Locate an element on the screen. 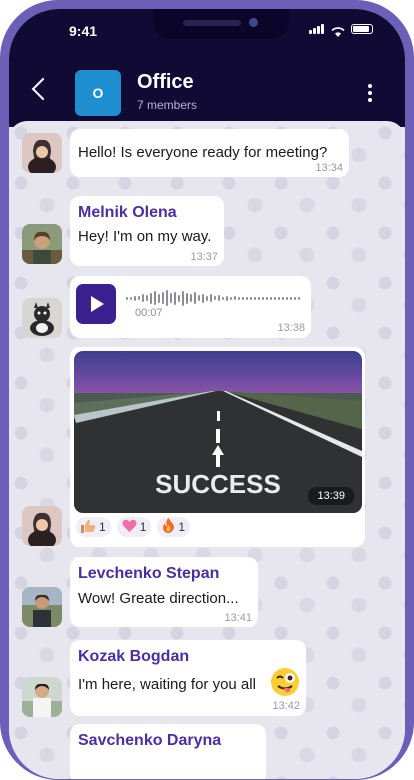  speaker is located at coordinates (212, 23).